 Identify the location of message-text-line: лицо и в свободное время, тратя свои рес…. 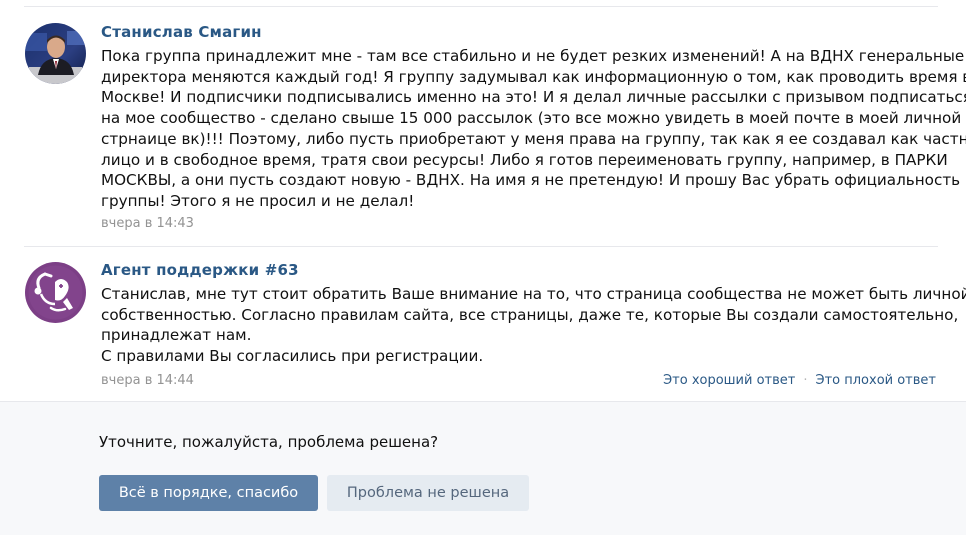
(524, 159).